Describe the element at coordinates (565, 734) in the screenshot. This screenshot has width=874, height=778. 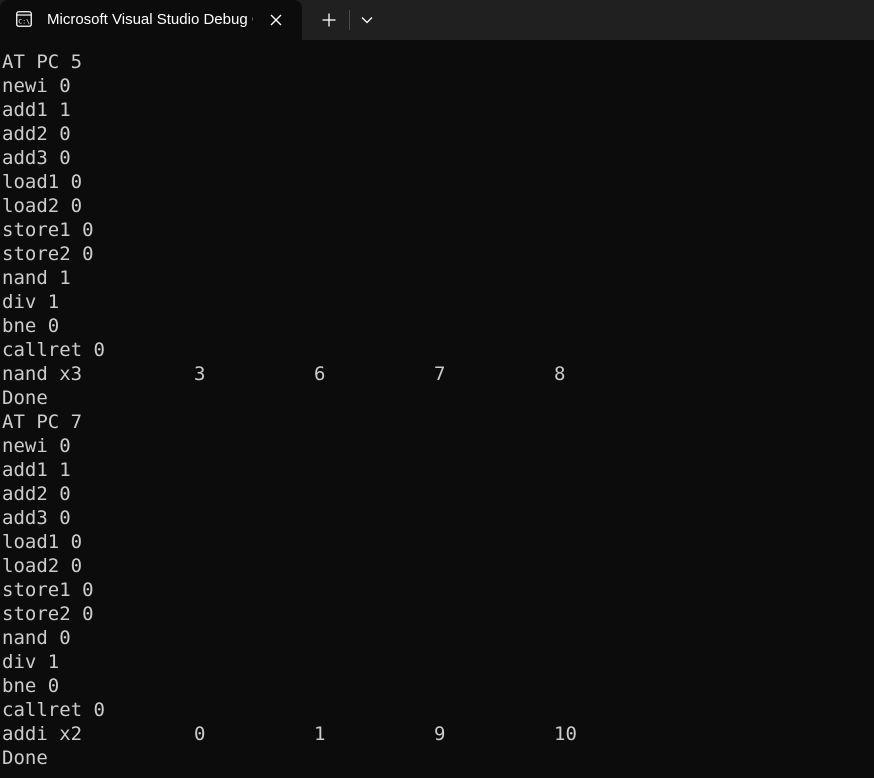
I see `console-line-value: 10` at that location.